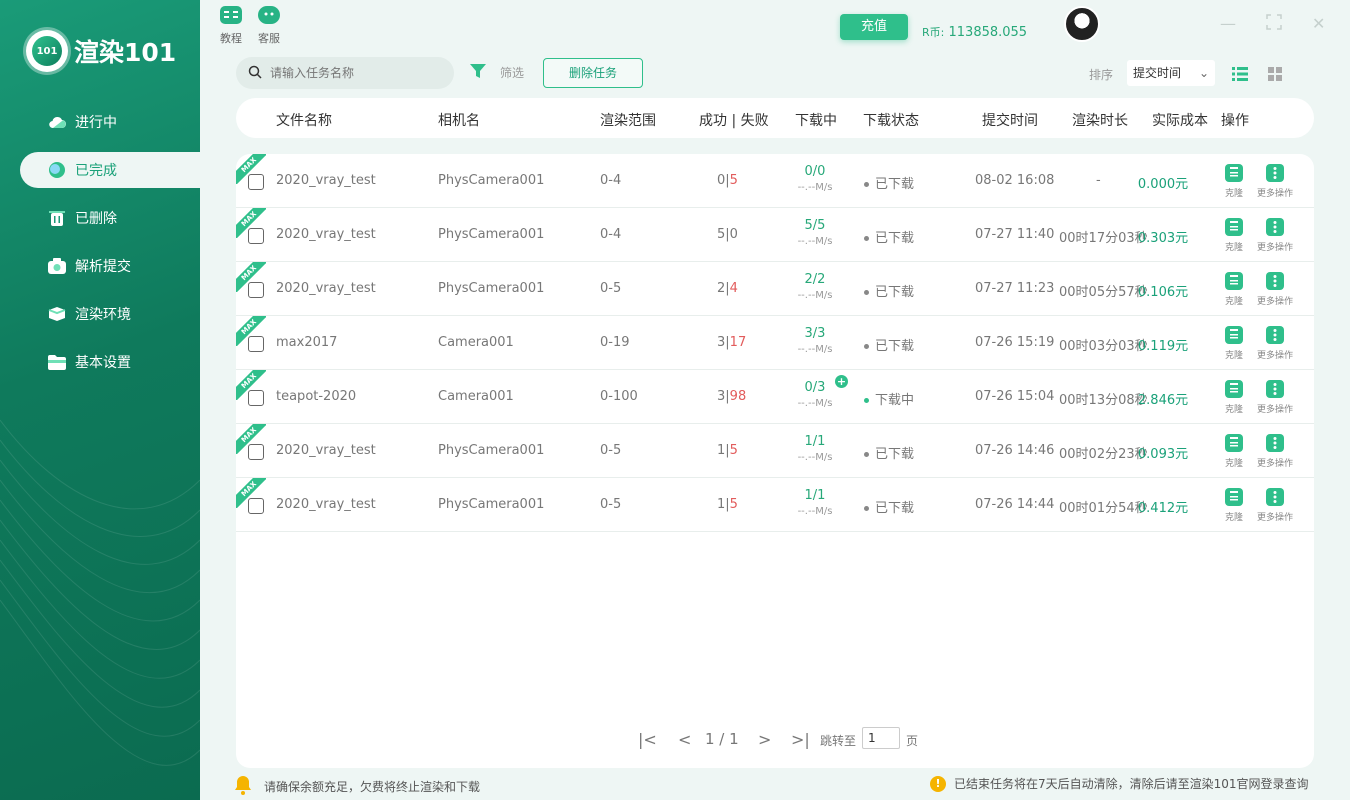  I want to click on jump-label: 跳转至, so click(838, 741).